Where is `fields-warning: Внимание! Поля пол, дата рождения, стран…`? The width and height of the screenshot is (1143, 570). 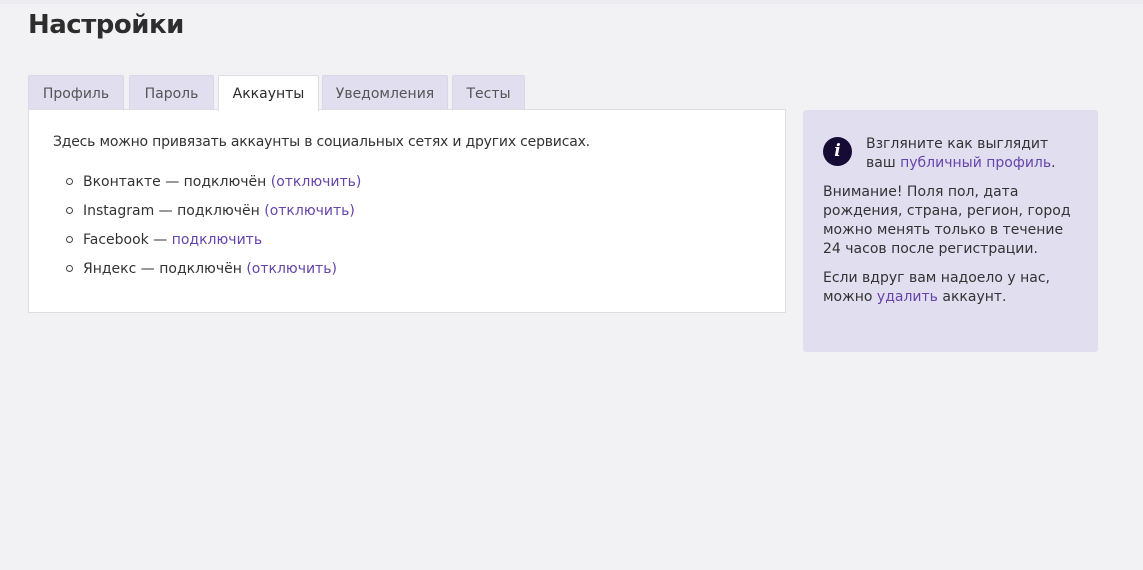 fields-warning: Внимание! Поля пол, дата рождения, стран… is located at coordinates (947, 220).